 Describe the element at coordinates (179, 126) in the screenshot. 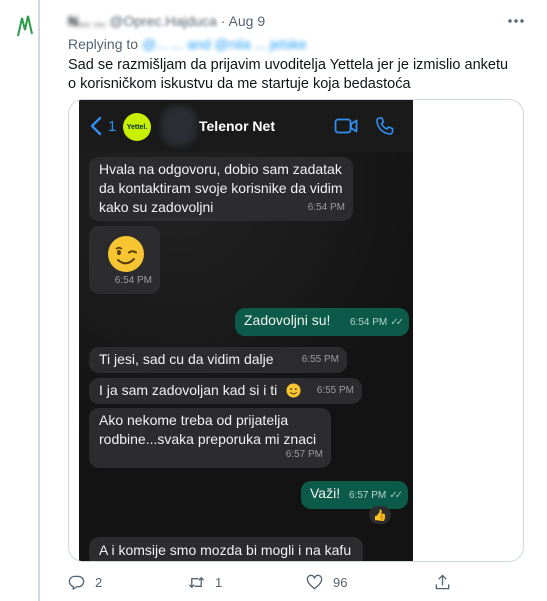

I see `blurred-avatar` at that location.